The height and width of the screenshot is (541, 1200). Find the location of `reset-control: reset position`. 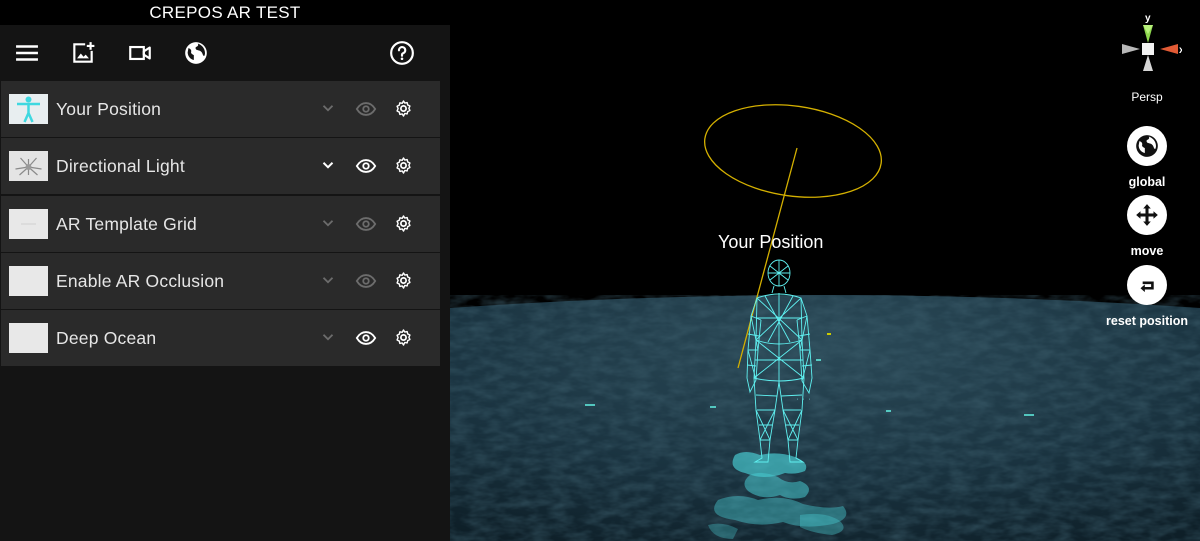

reset-control: reset position is located at coordinates (1147, 296).